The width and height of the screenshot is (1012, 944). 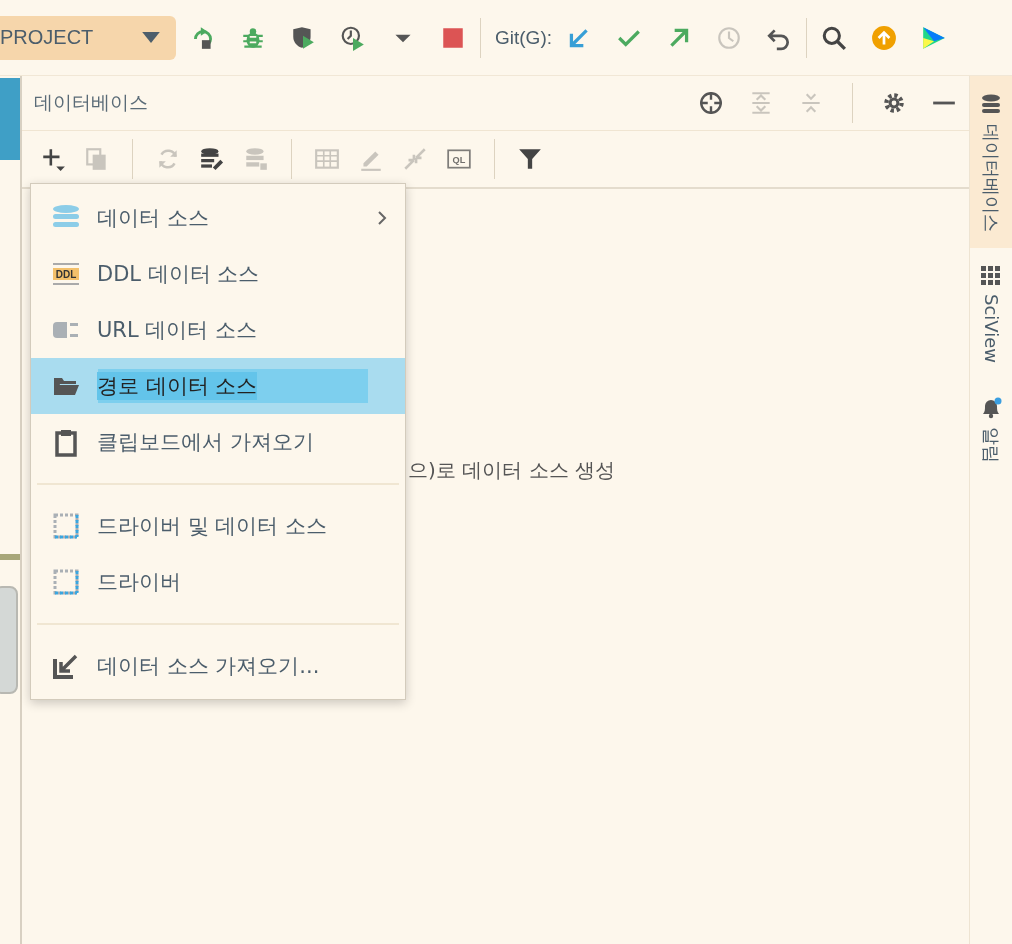 What do you see at coordinates (834, 37) in the screenshot?
I see `search-icon` at bounding box center [834, 37].